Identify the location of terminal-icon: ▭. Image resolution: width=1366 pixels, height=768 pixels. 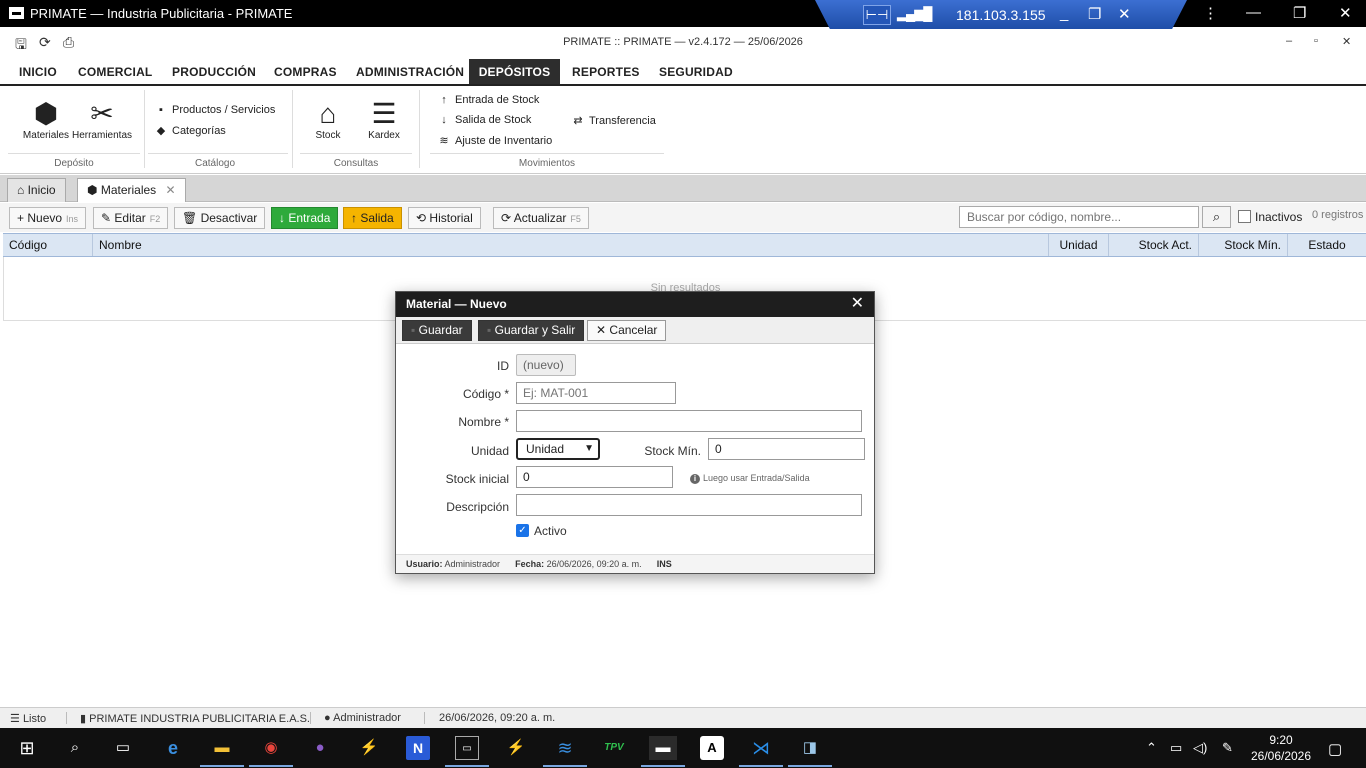
(467, 748).